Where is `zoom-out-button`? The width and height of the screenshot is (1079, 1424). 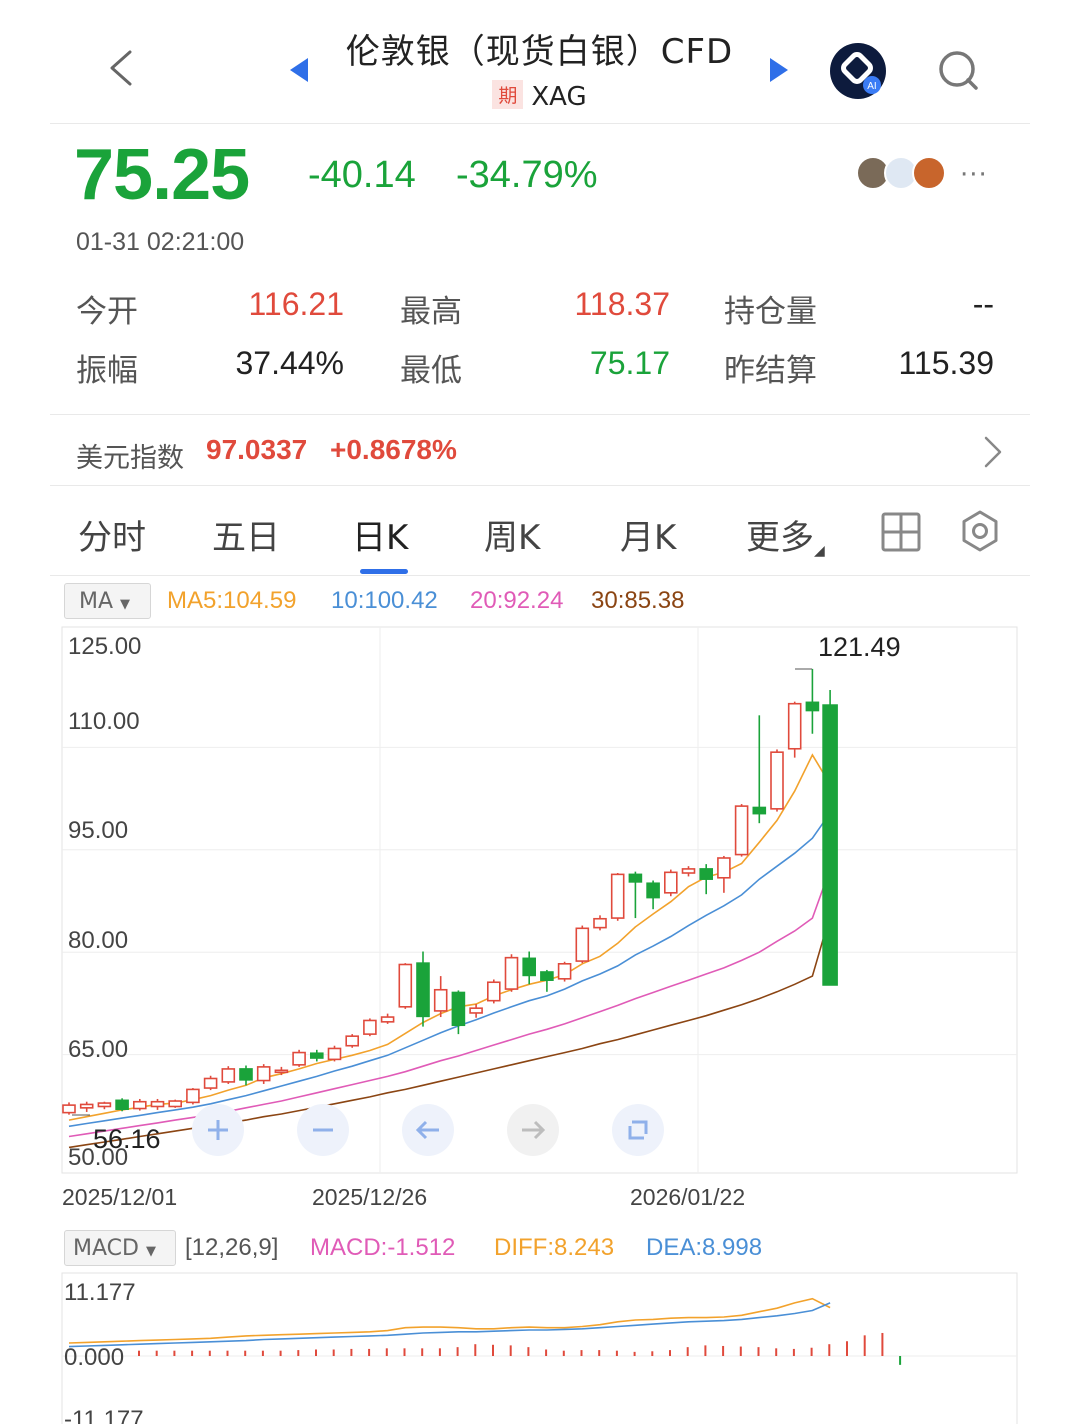
zoom-out-button is located at coordinates (323, 1130).